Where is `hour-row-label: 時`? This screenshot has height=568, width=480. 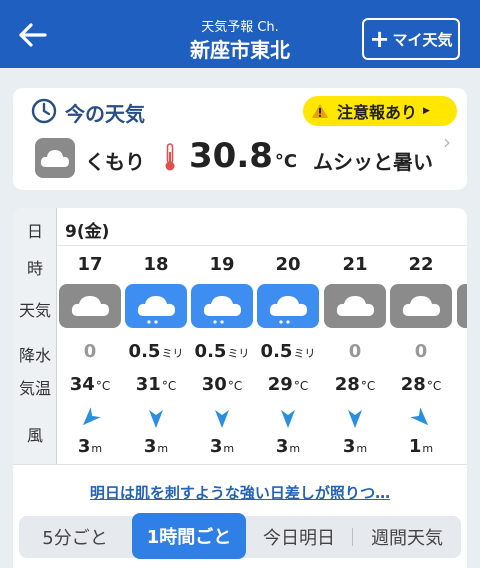 hour-row-label: 時 is located at coordinates (34, 268).